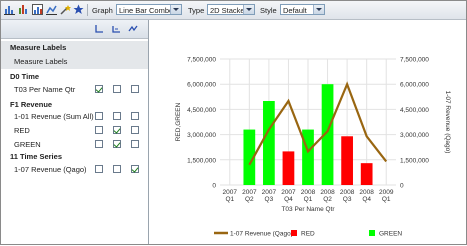  I want to click on checkbox-red-col2, so click(117, 130).